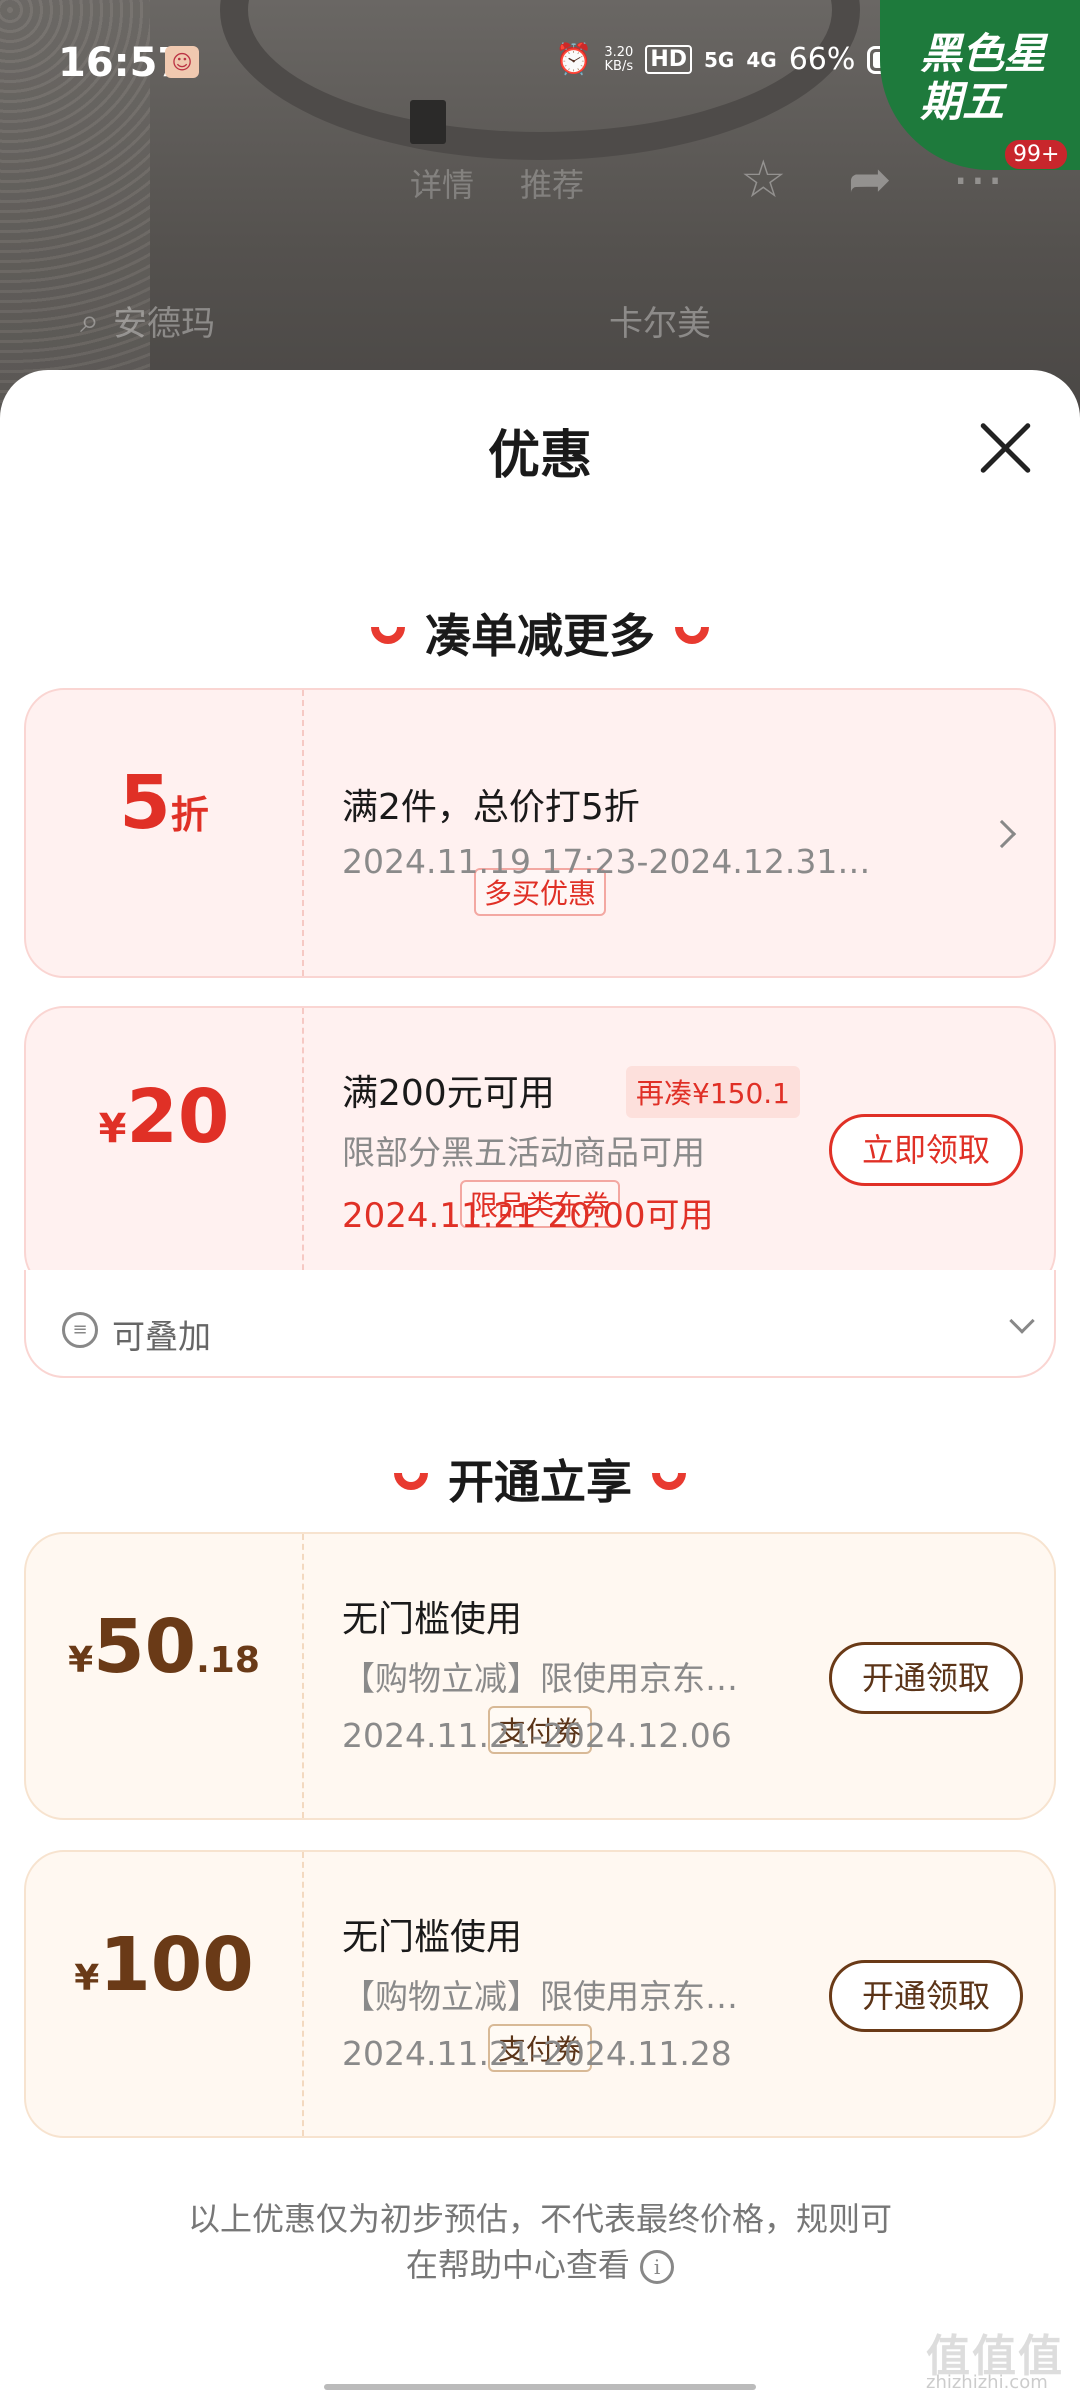 Image resolution: width=1080 pixels, height=2400 pixels. I want to click on coupon-number: 100, so click(176, 1965).